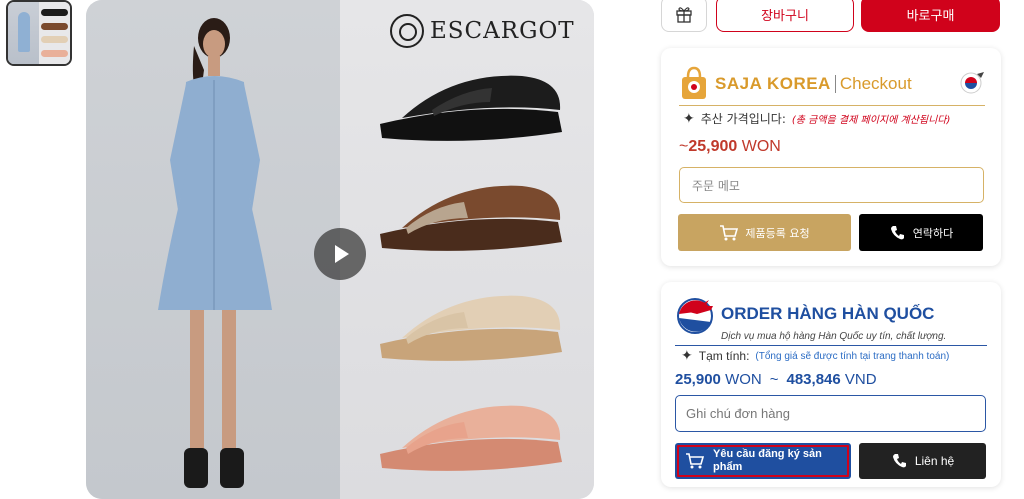 The image size is (1024, 499). What do you see at coordinates (716, 185) in the screenshot?
I see `memo-placeholder: 주문 메모` at bounding box center [716, 185].